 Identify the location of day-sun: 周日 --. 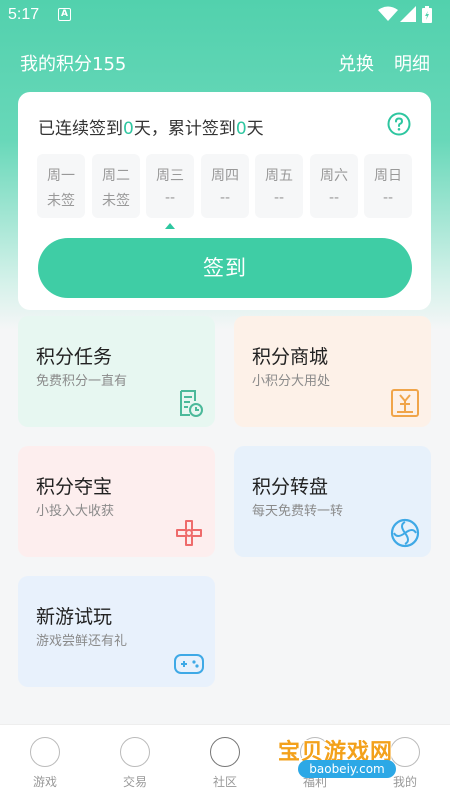
(388, 186).